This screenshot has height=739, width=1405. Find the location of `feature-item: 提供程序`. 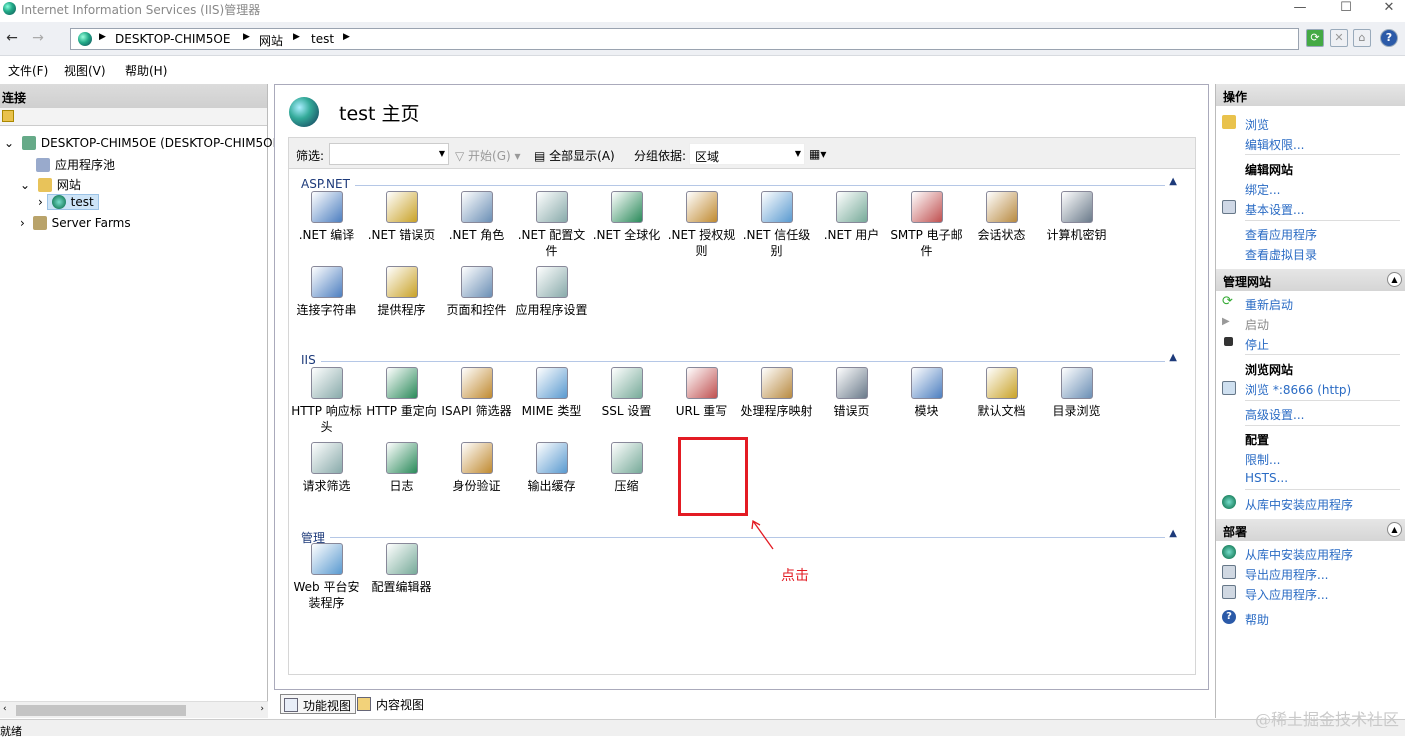

feature-item: 提供程序 is located at coordinates (401, 292).